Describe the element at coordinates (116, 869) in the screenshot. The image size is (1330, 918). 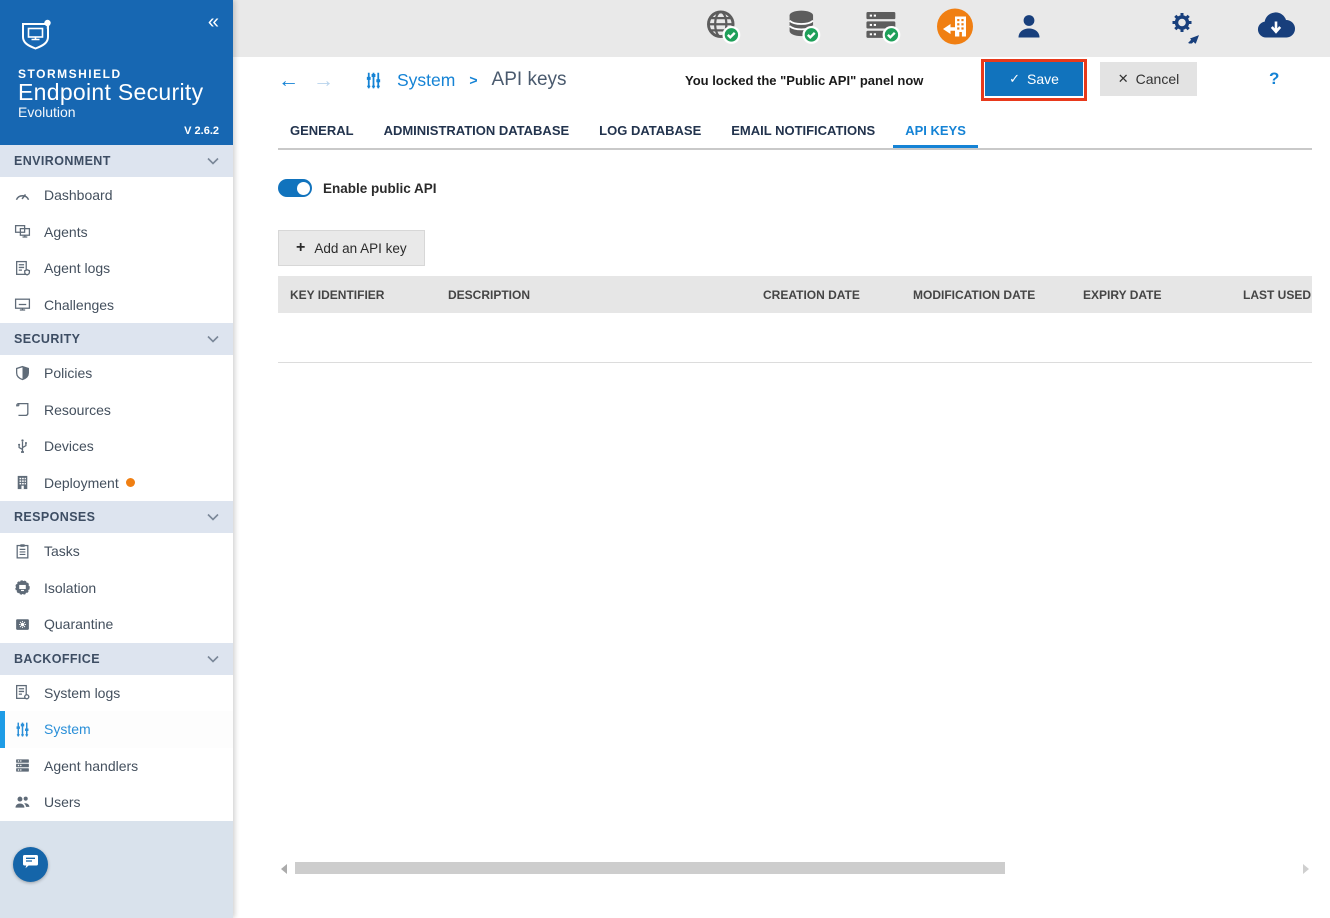
I see `sidebar-footer` at that location.